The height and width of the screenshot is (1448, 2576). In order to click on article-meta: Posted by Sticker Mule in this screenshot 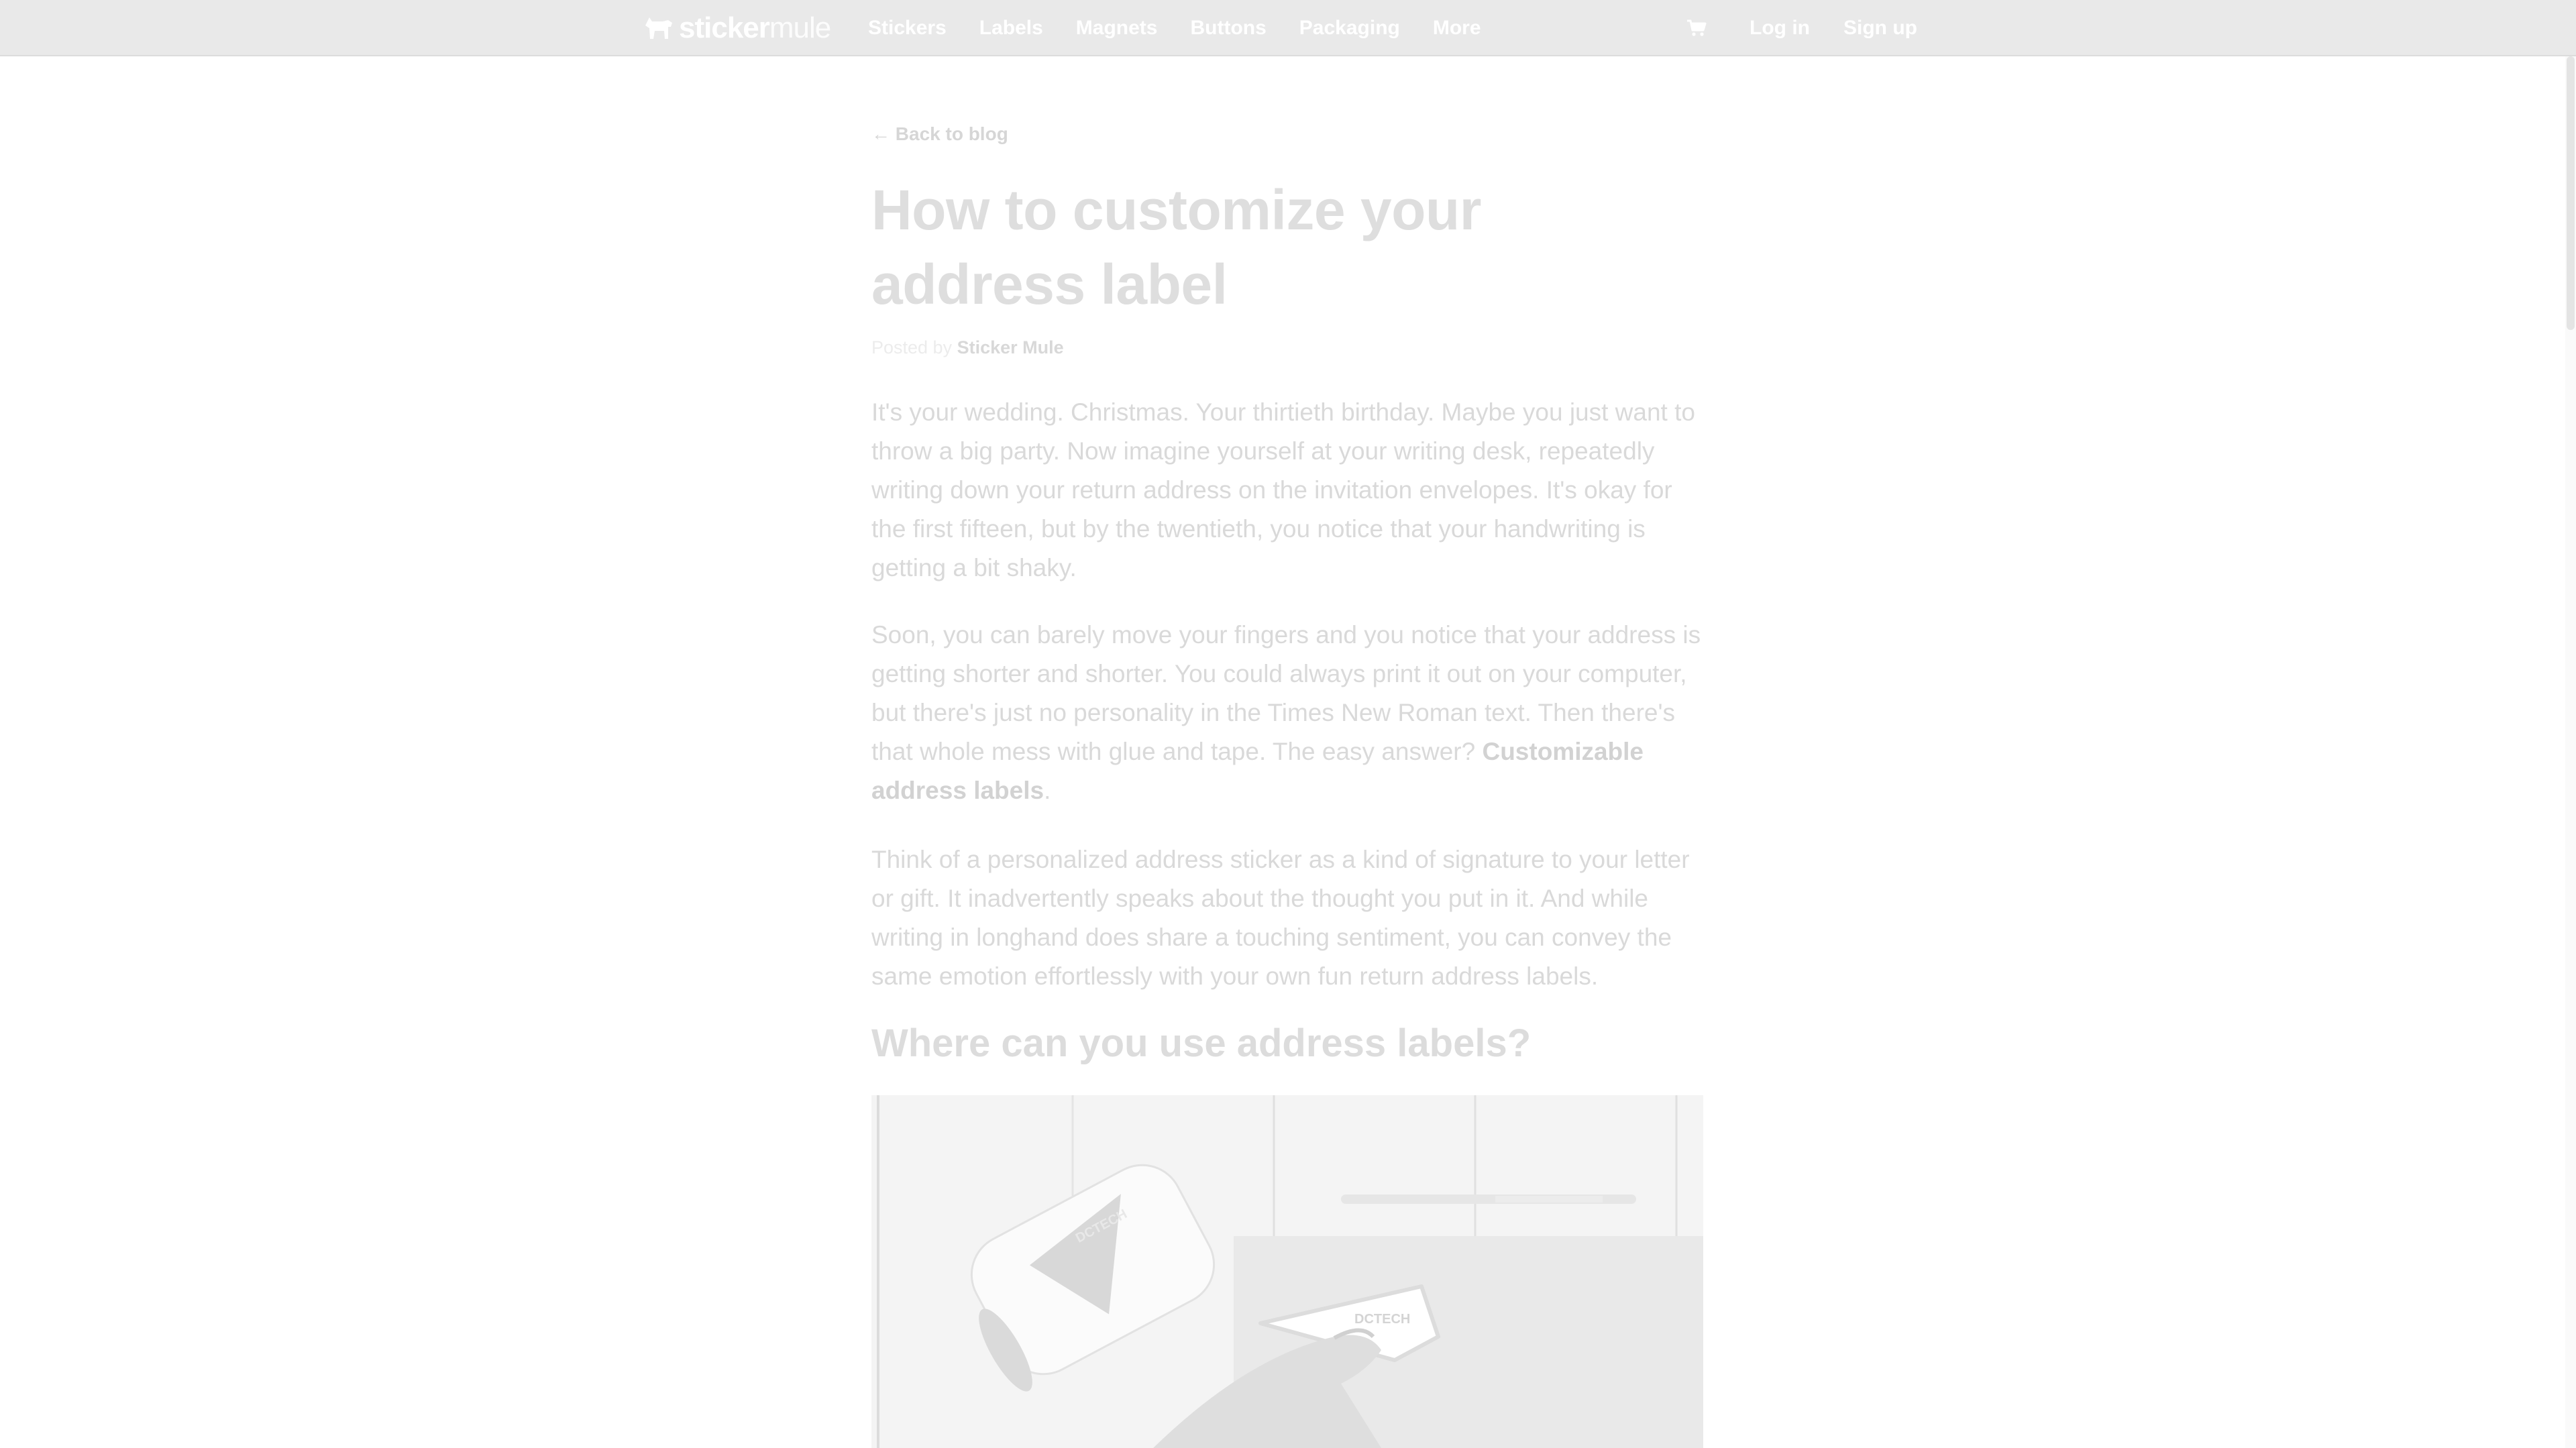, I will do `click(967, 347)`.